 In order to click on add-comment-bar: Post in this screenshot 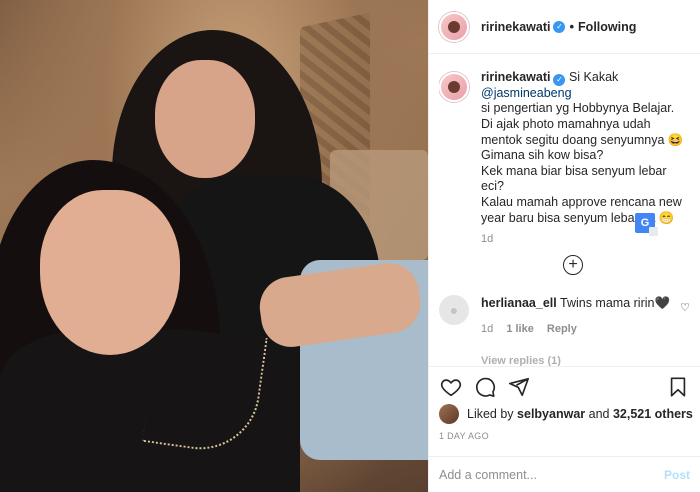, I will do `click(564, 474)`.